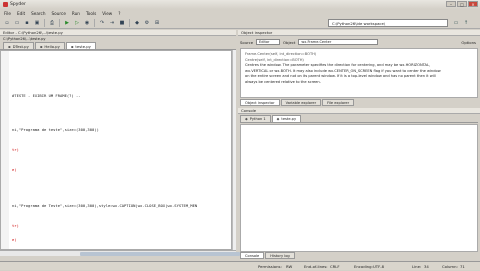  I want to click on continue-icon: ⇥, so click(112, 23).